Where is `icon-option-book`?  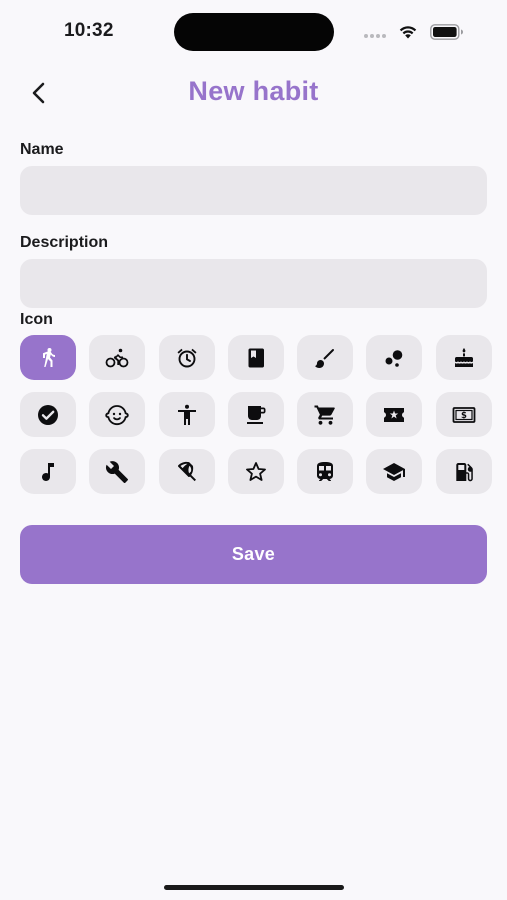 icon-option-book is located at coordinates (255, 357).